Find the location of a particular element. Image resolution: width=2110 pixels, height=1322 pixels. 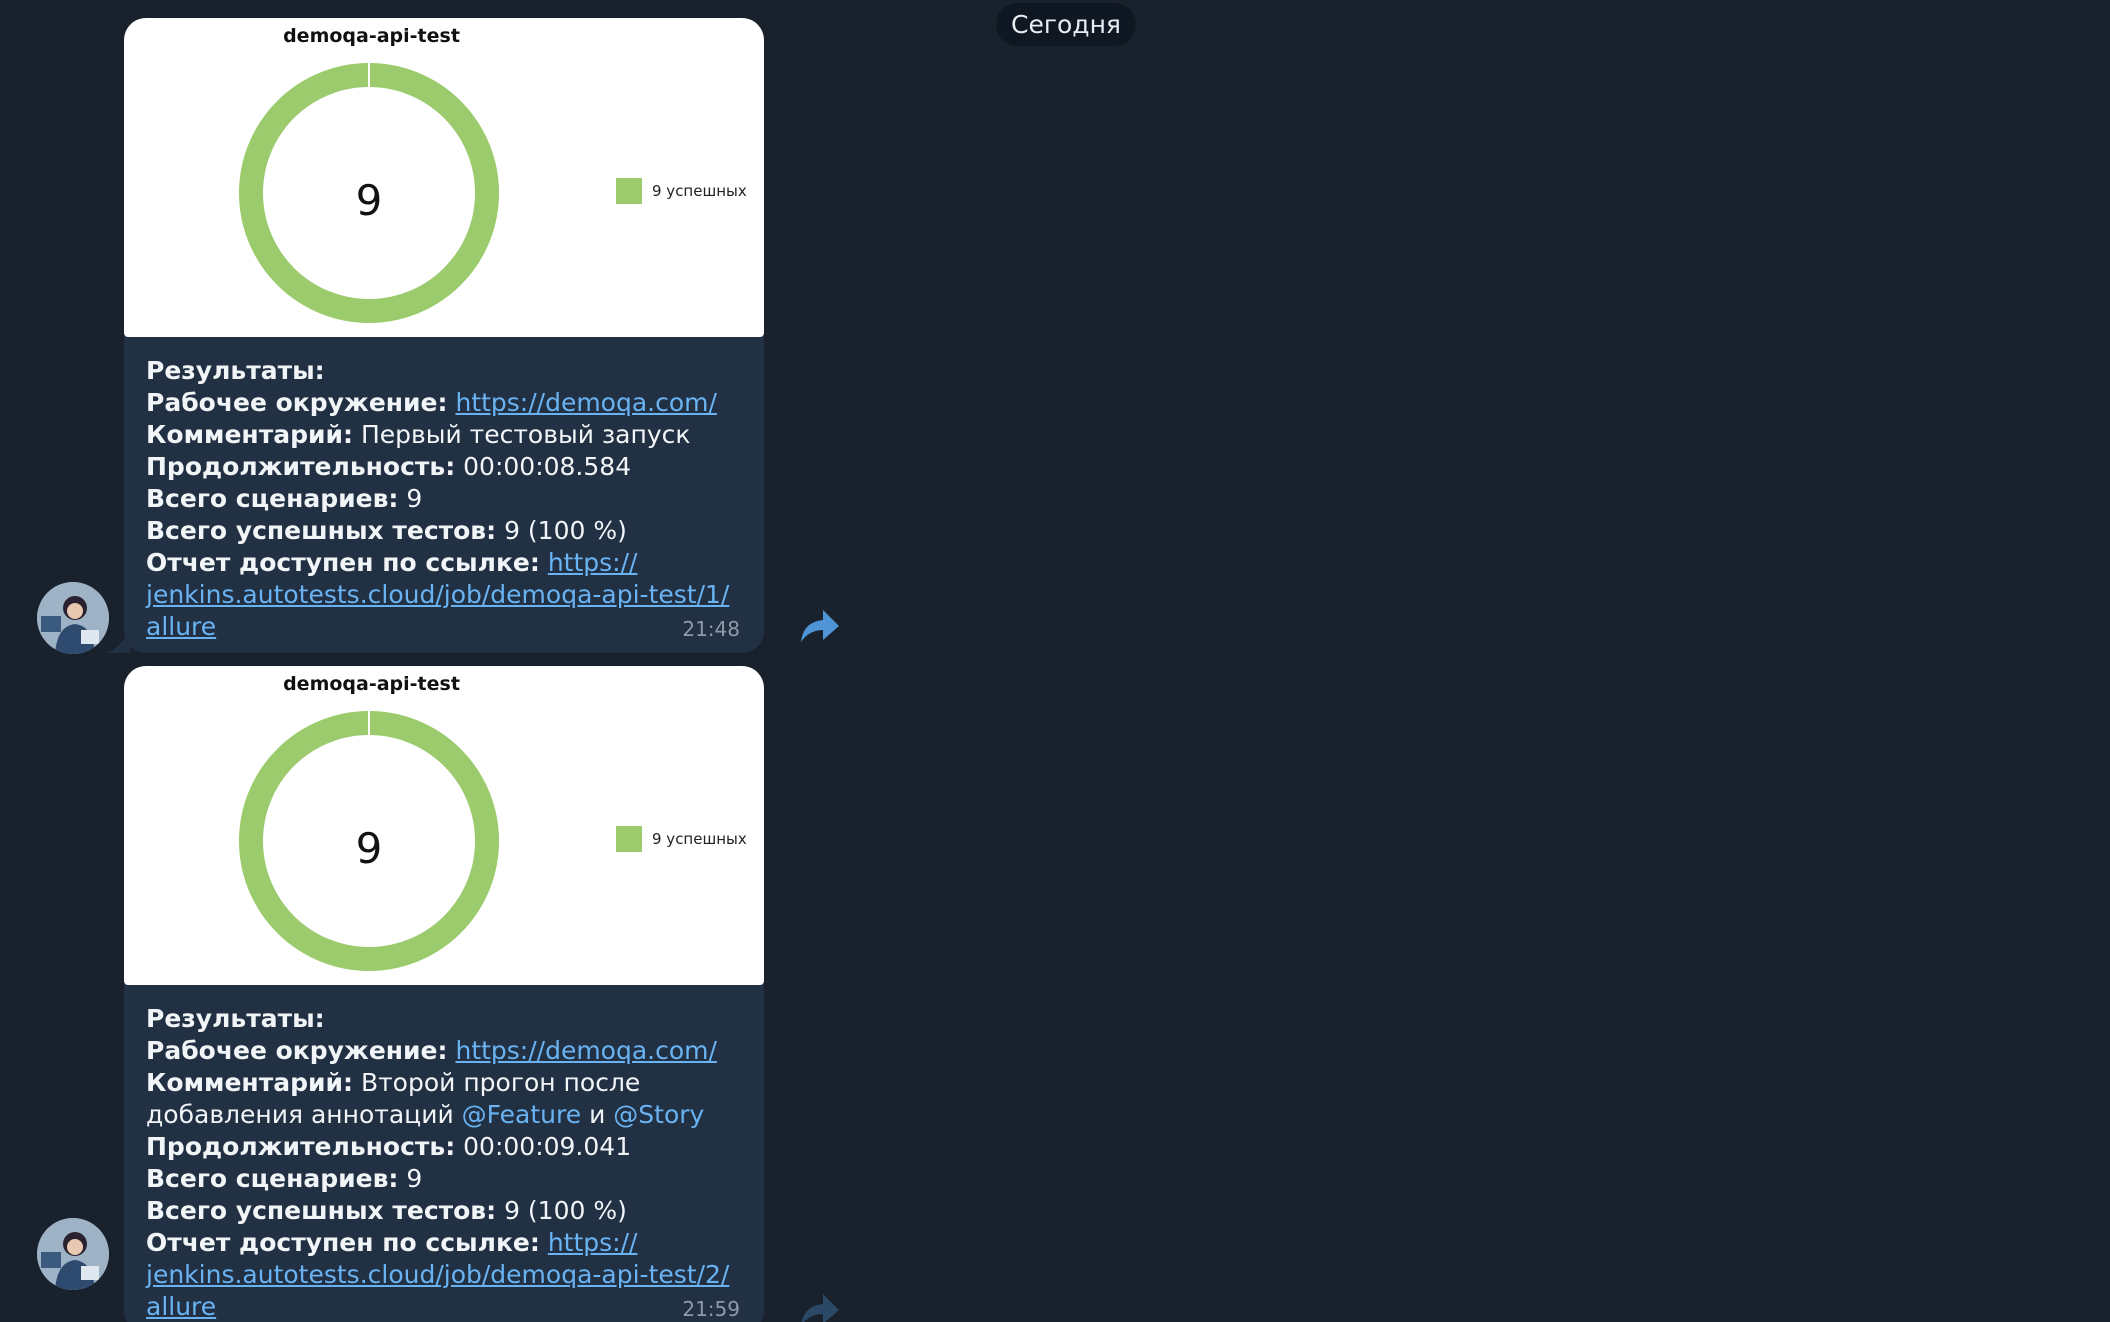

duration-value: 00:00:08.584 is located at coordinates (547, 466).